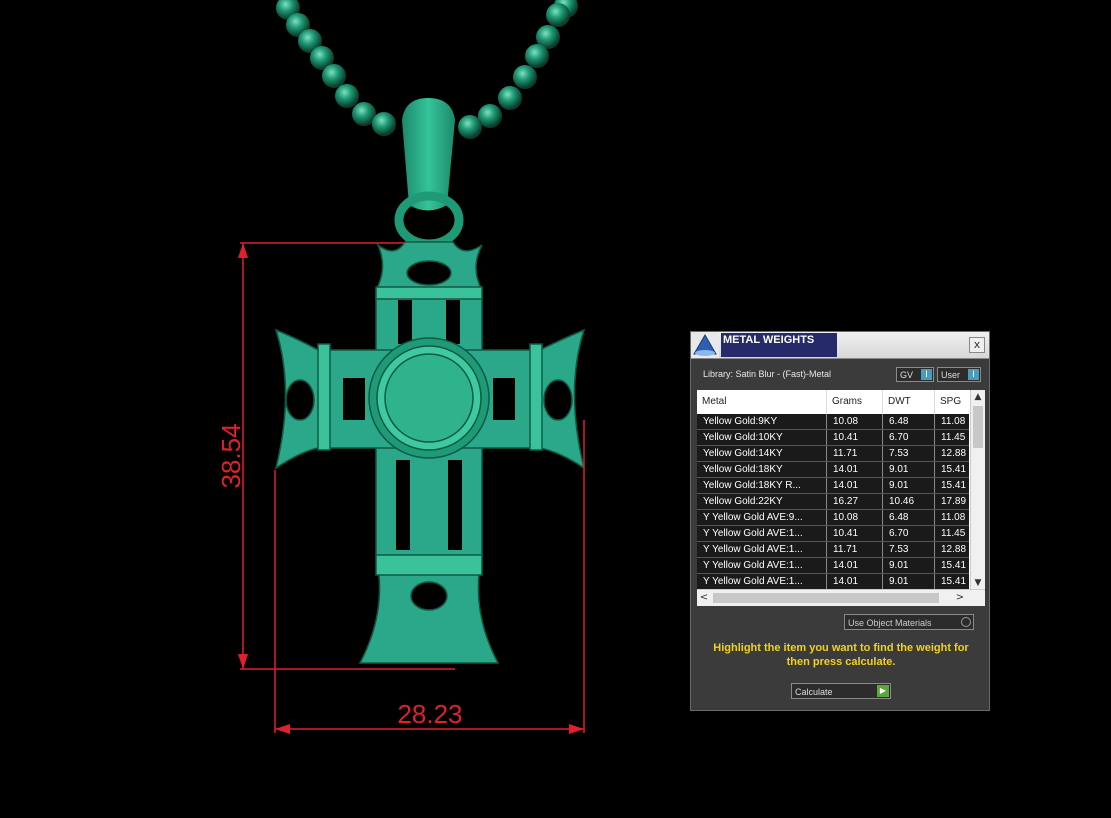 The height and width of the screenshot is (818, 1111). Describe the element at coordinates (429, 173) in the screenshot. I see `pendant-bail` at that location.